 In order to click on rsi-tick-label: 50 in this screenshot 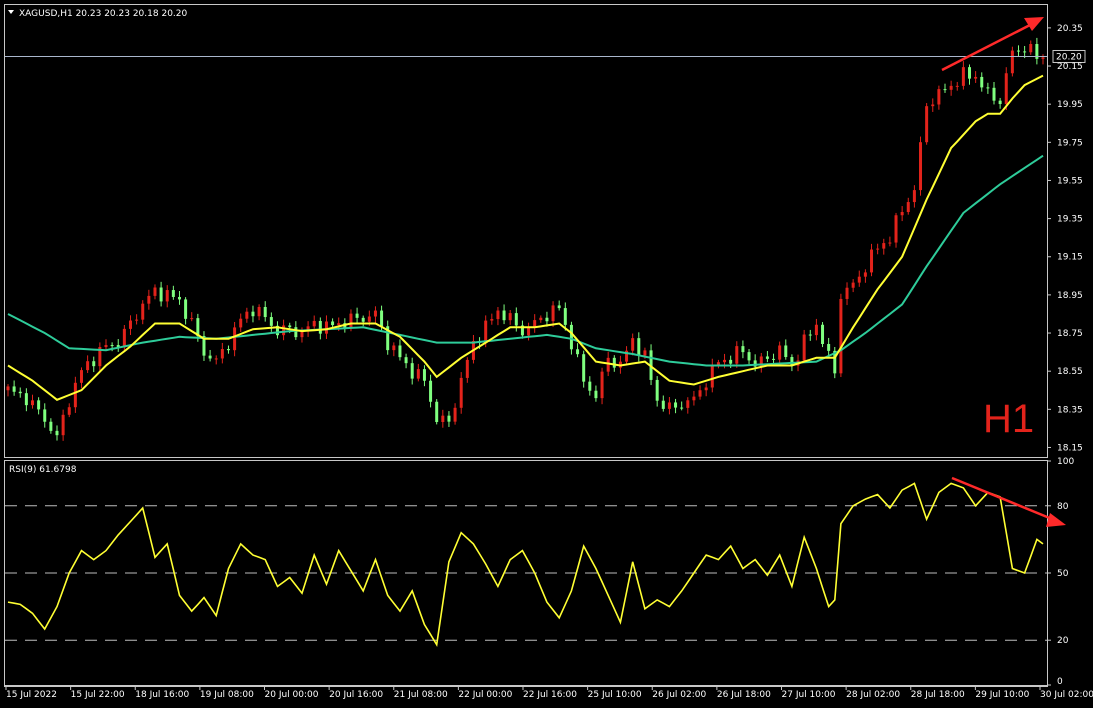, I will do `click(1063, 574)`.